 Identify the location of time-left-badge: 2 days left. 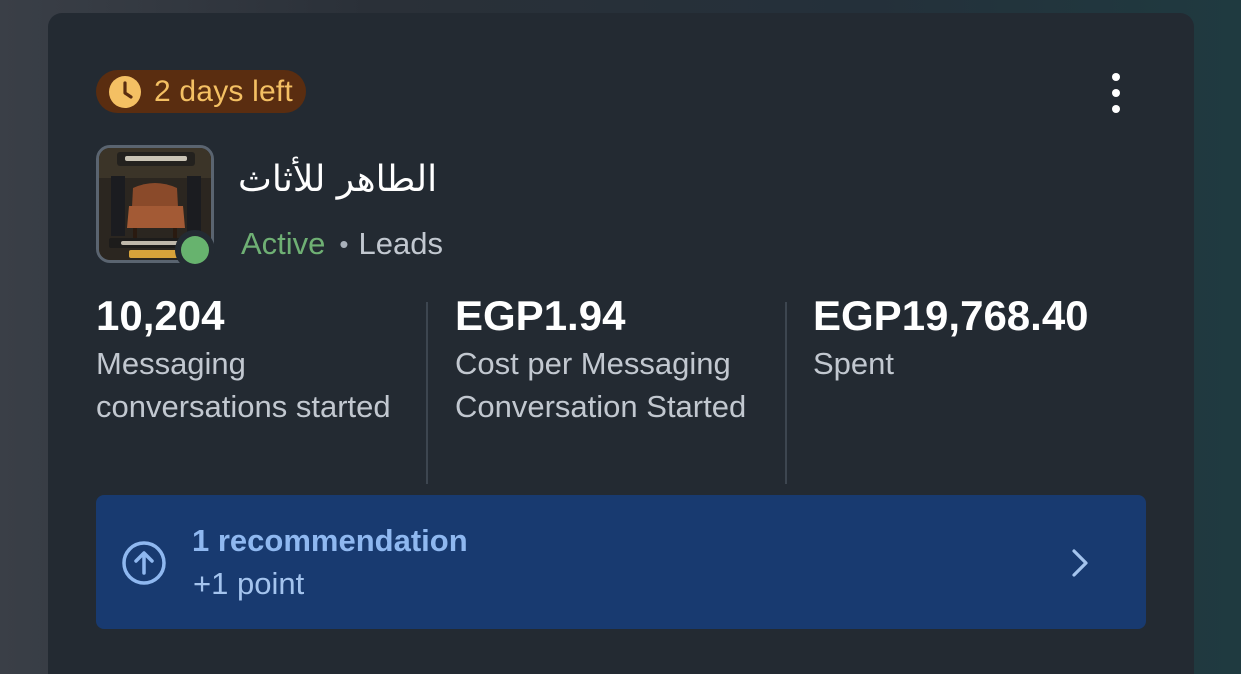
(201, 91).